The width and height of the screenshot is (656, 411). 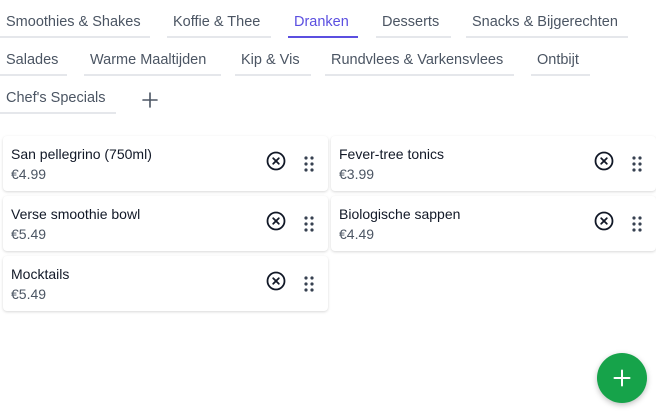 I want to click on tab-label: Dranken, so click(x=321, y=22).